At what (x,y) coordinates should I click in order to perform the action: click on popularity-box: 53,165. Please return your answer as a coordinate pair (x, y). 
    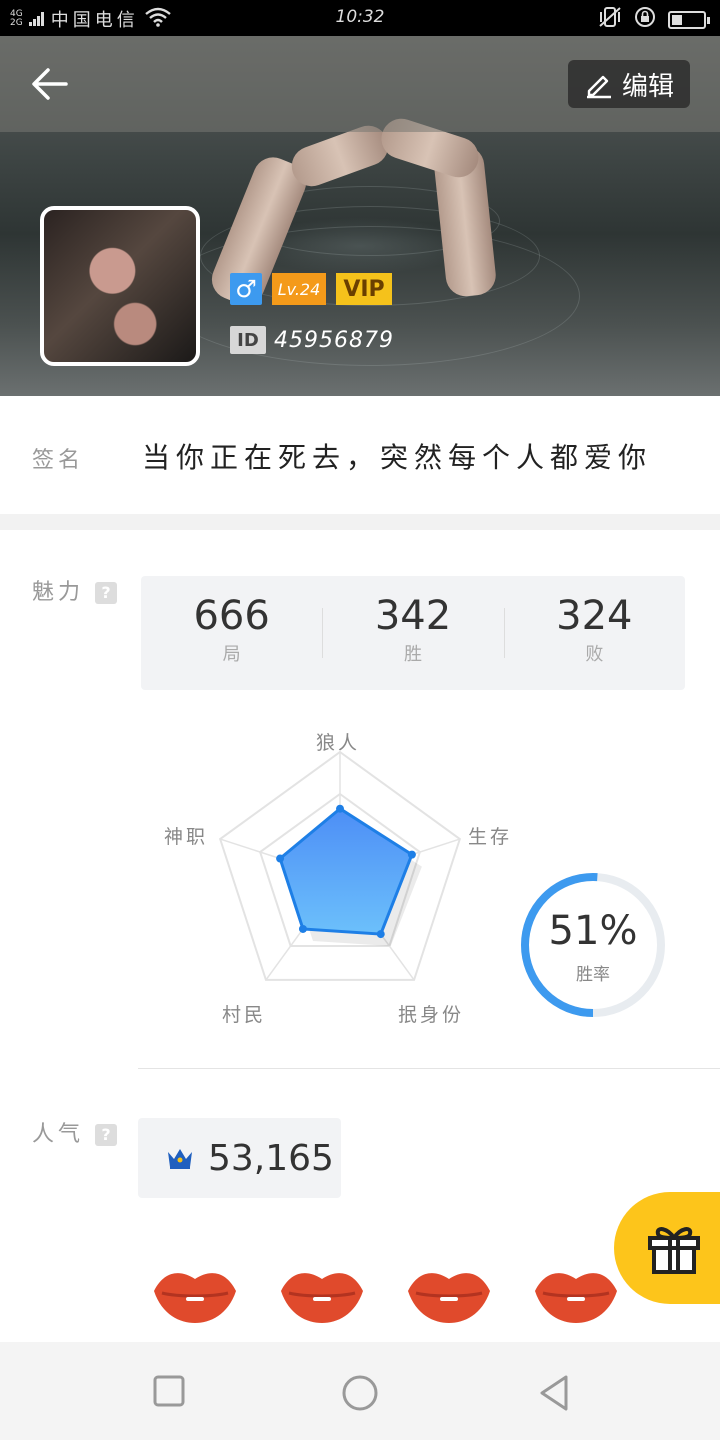
    Looking at the image, I should click on (239, 1158).